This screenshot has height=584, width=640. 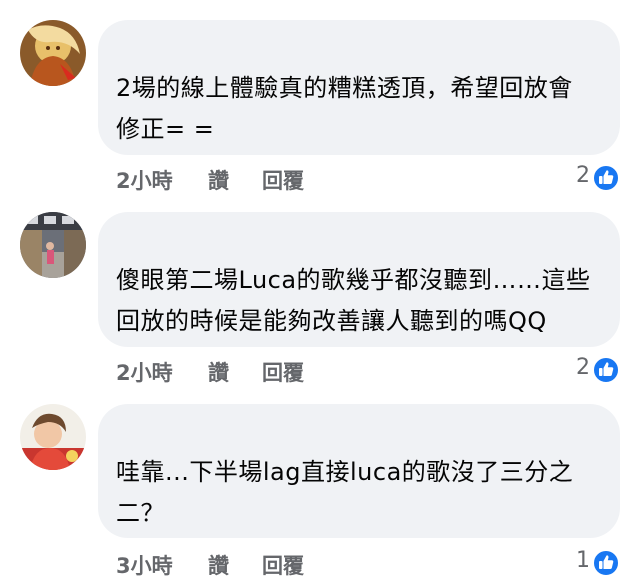 What do you see at coordinates (353, 300) in the screenshot?
I see `comment-text: 傻眼第二場Luca的歌幾乎都沒聽到……這些 回放的時候是能夠改善讓人聽到的嗎QQ` at bounding box center [353, 300].